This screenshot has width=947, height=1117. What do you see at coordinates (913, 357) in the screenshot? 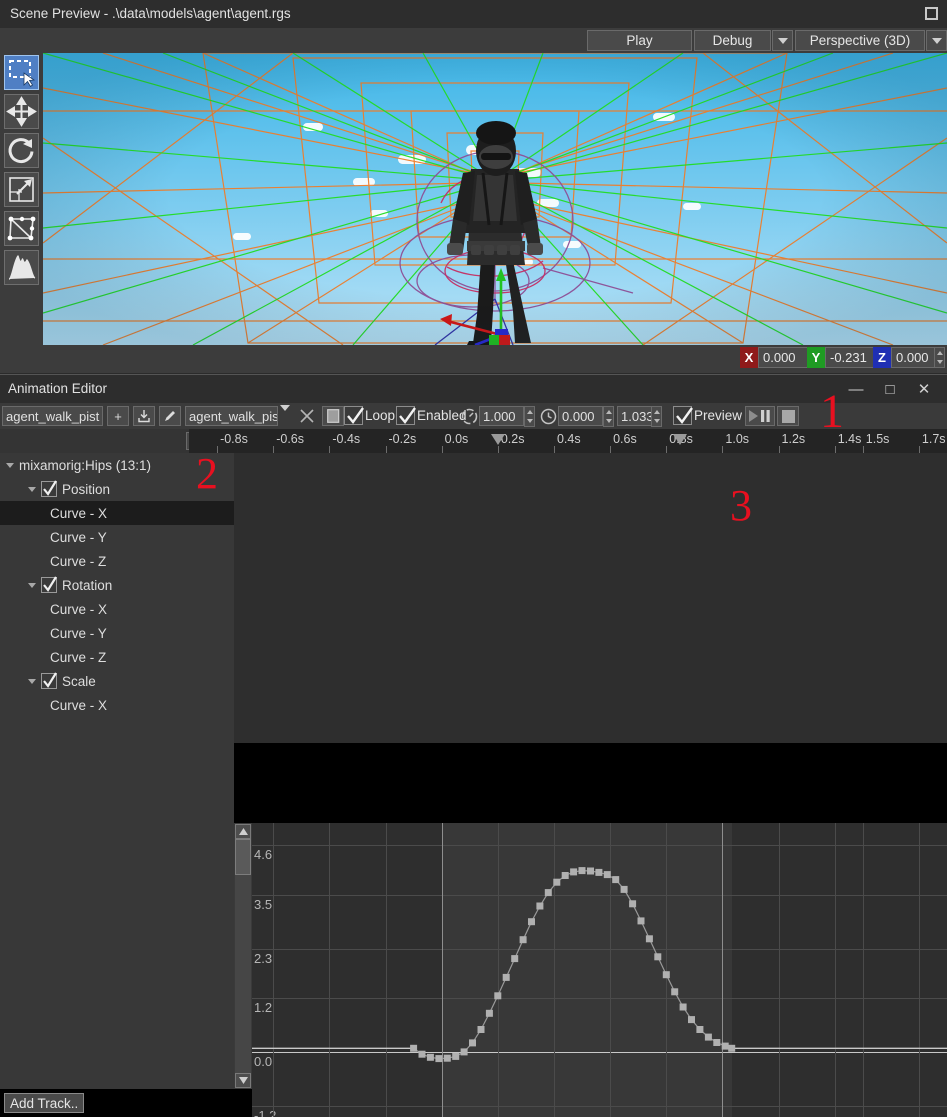
I see `z-value-field: 0.000` at bounding box center [913, 357].